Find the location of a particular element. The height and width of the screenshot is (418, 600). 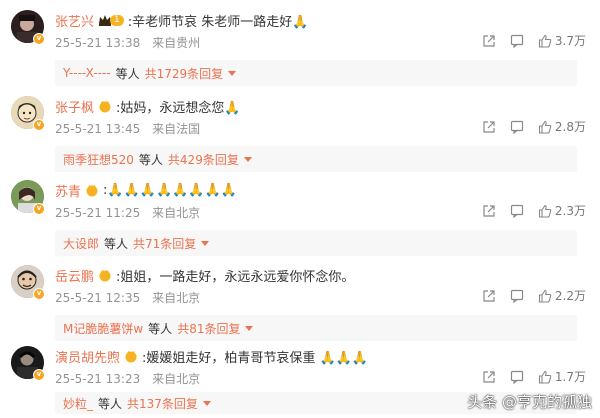

like-count: 2.2万 is located at coordinates (570, 296).